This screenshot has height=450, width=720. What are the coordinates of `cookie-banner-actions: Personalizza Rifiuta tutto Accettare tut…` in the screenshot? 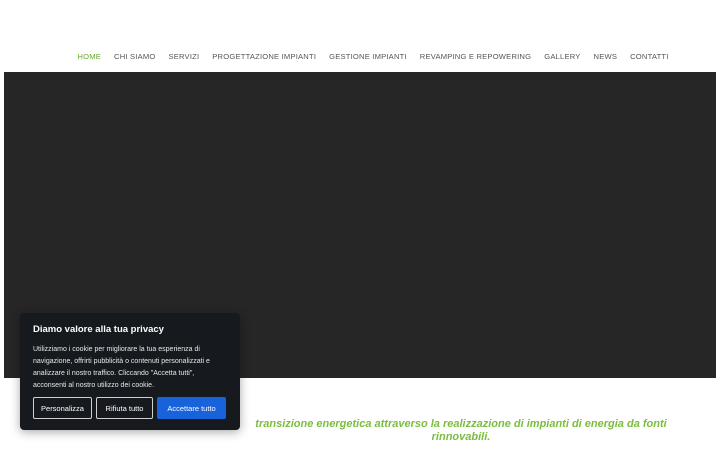 It's located at (129, 408).